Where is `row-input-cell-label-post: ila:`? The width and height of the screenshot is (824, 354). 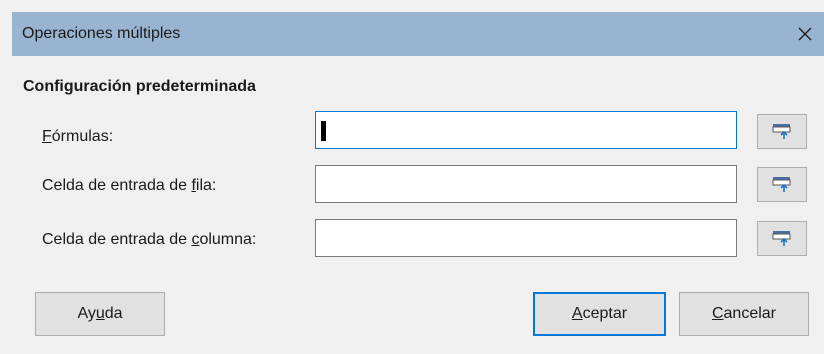 row-input-cell-label-post: ila: is located at coordinates (206, 185).